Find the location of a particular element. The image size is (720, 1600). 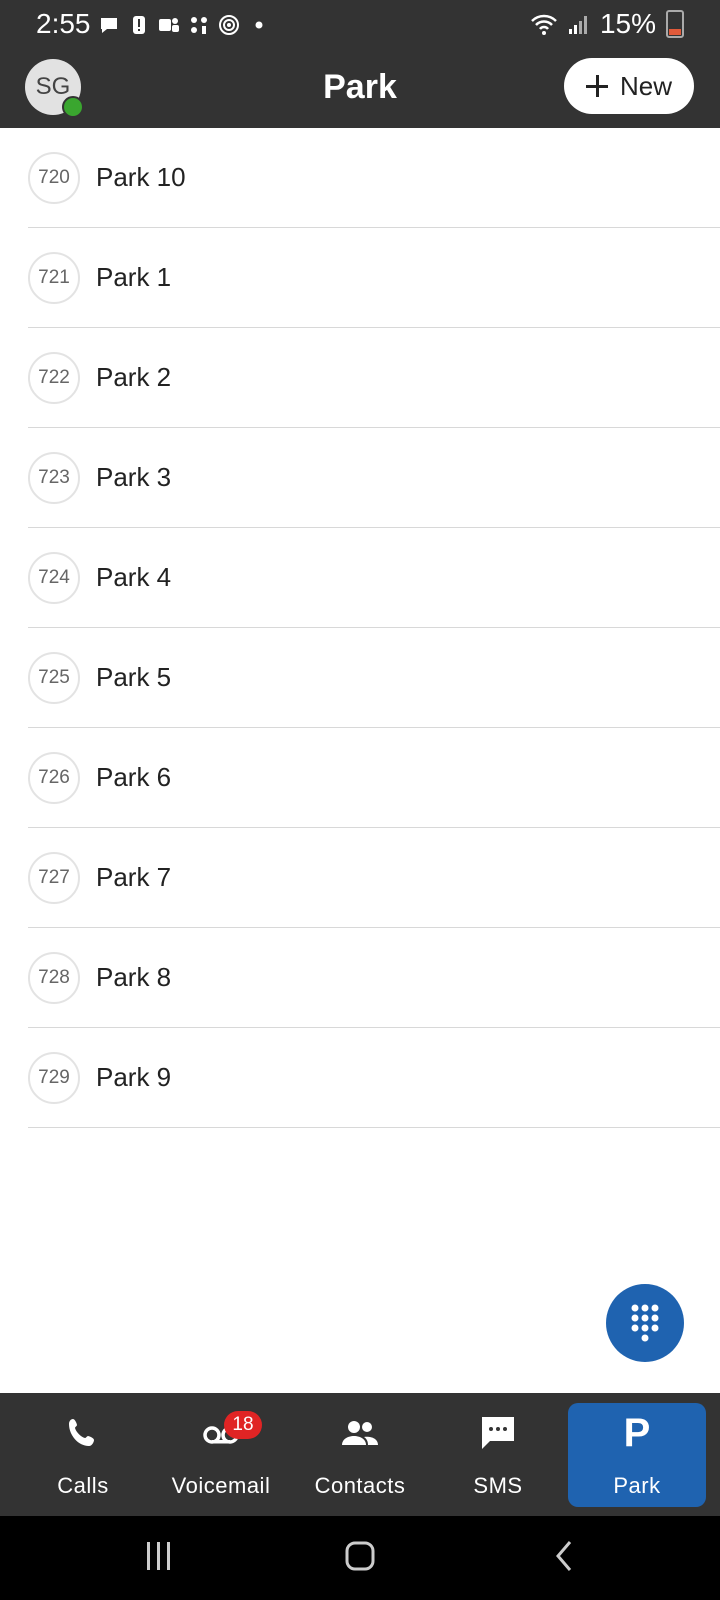

tab-voicemail-label: Voicemail is located at coordinates (221, 1485).